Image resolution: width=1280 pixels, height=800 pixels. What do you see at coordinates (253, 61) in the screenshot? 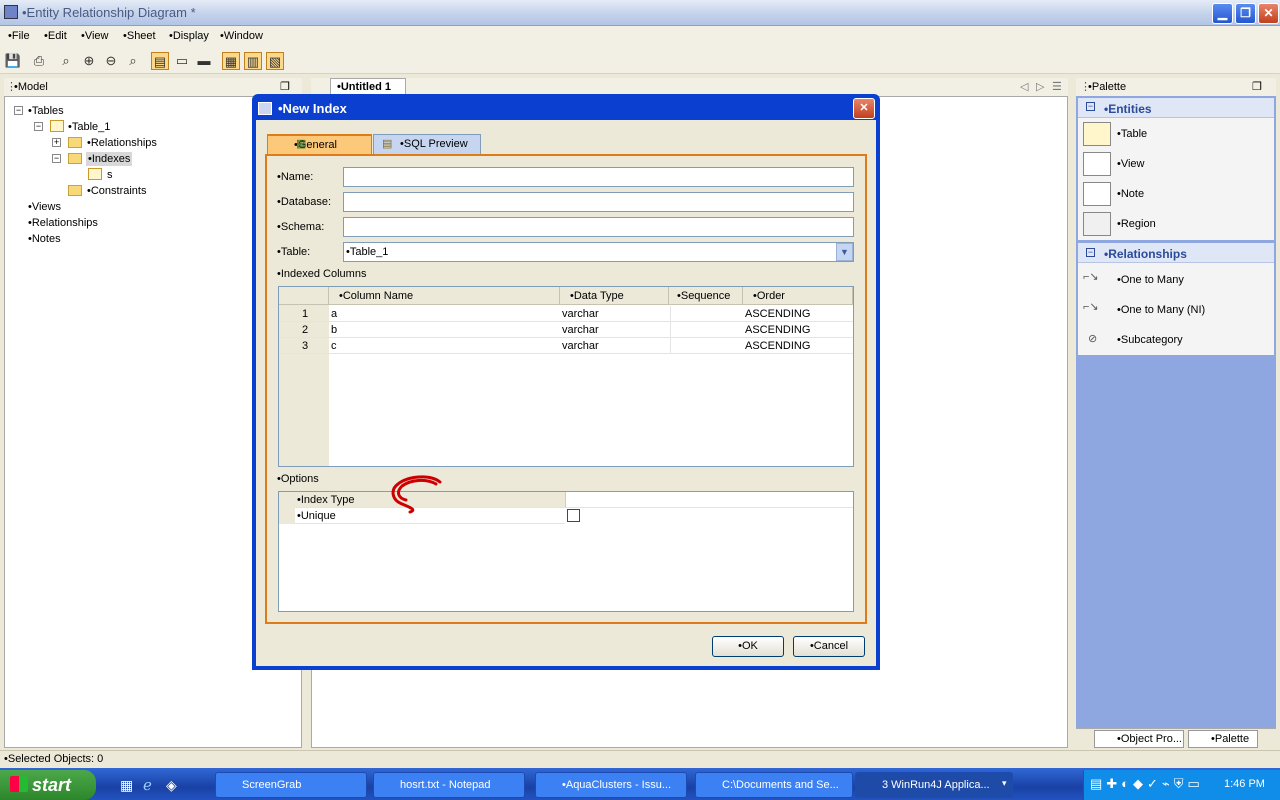
I see `display-physical-icon: ▥` at bounding box center [253, 61].